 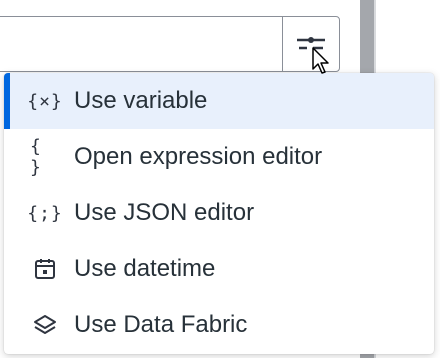 What do you see at coordinates (45, 325) in the screenshot?
I see `layers-icon` at bounding box center [45, 325].